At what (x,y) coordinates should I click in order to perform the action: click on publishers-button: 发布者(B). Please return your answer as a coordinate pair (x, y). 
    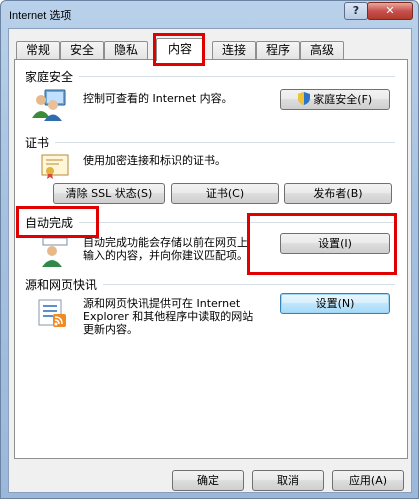
    Looking at the image, I should click on (338, 193).